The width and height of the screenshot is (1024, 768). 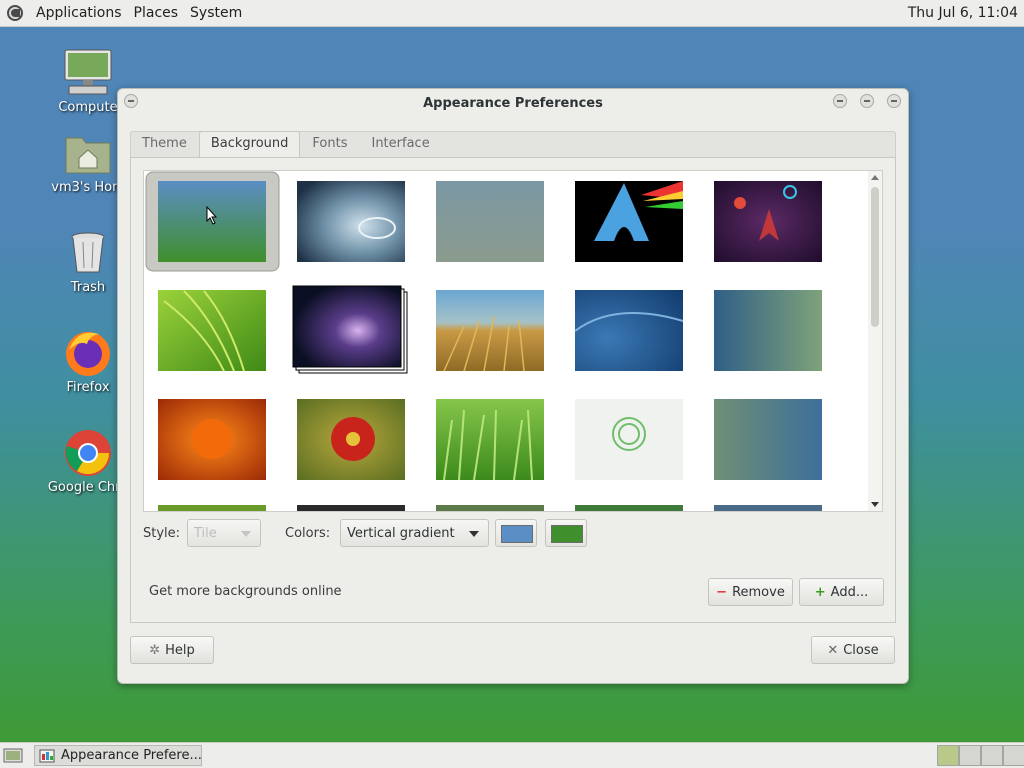 I want to click on colors-combo: Vertical gradient, so click(x=414, y=533).